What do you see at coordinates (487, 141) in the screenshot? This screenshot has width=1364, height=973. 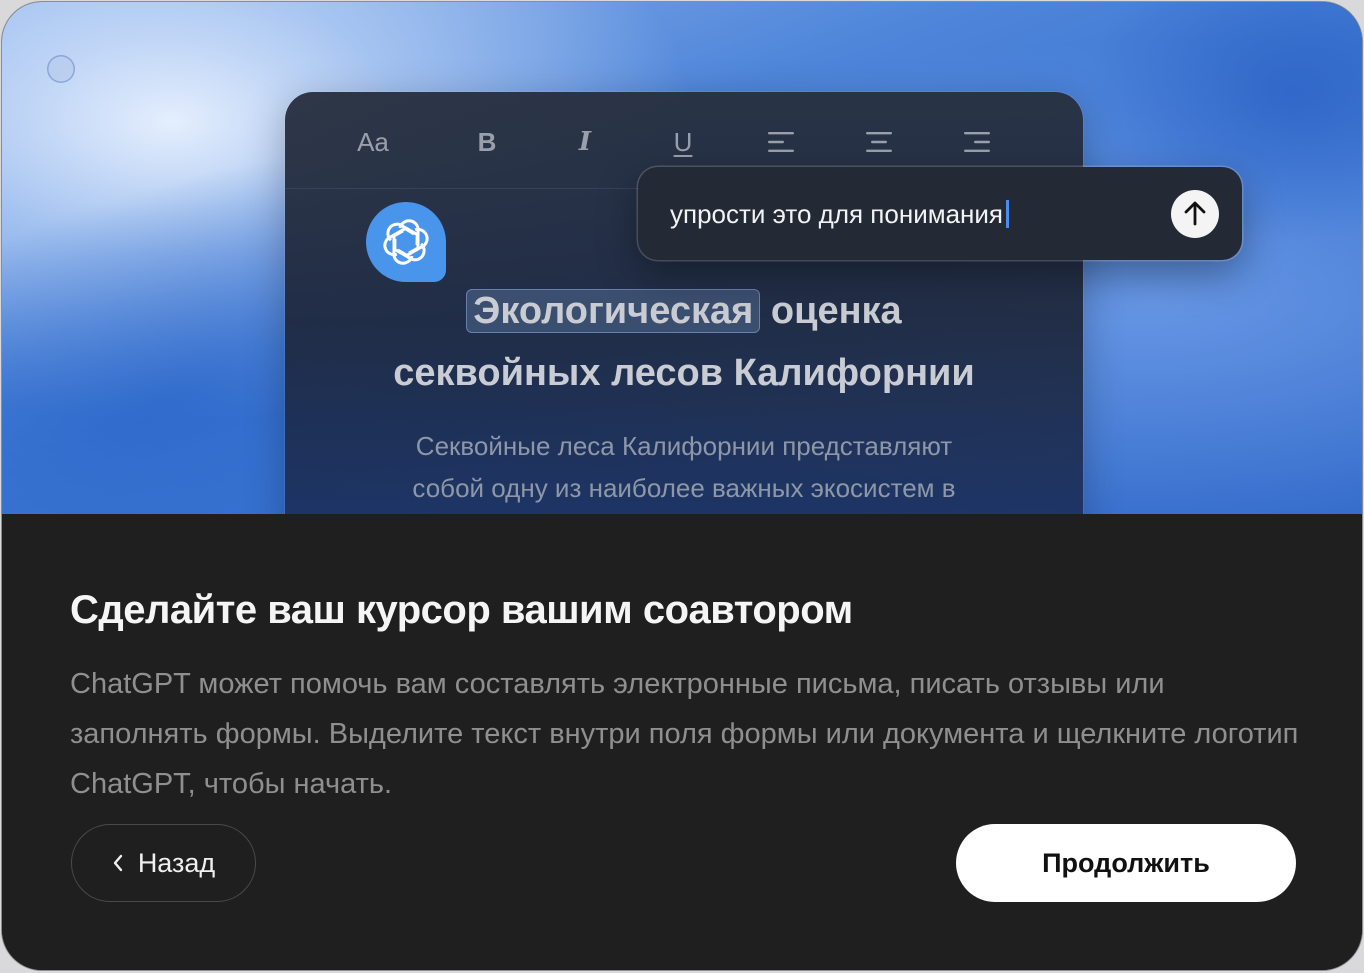 I see `bold-tool: B` at bounding box center [487, 141].